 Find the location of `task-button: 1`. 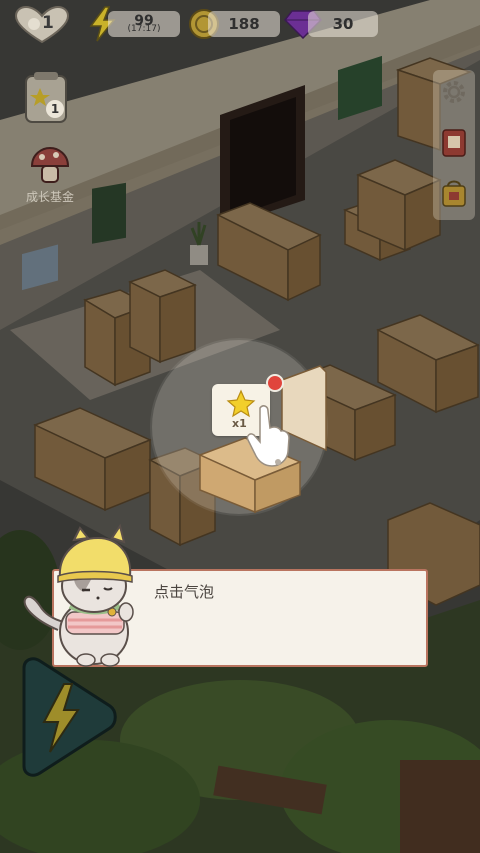

task-button: 1 is located at coordinates (46, 97).